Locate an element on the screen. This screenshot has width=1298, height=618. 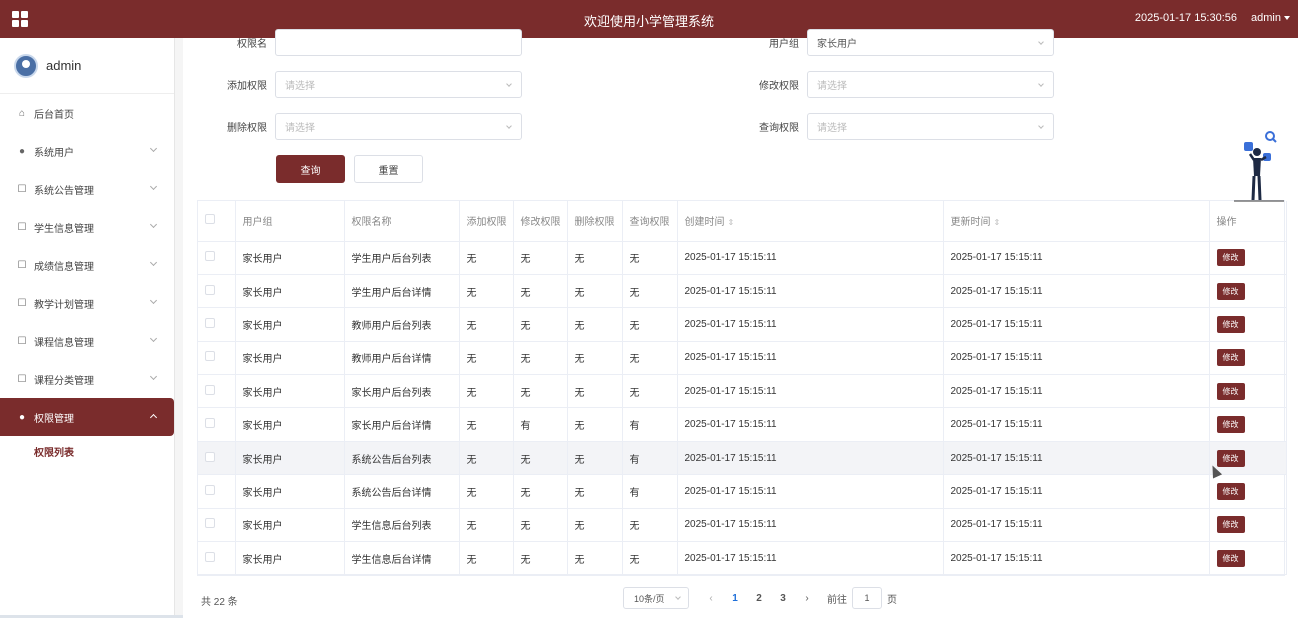
filter-query-perm: 查询权限 请选择 is located at coordinates (903, 126).